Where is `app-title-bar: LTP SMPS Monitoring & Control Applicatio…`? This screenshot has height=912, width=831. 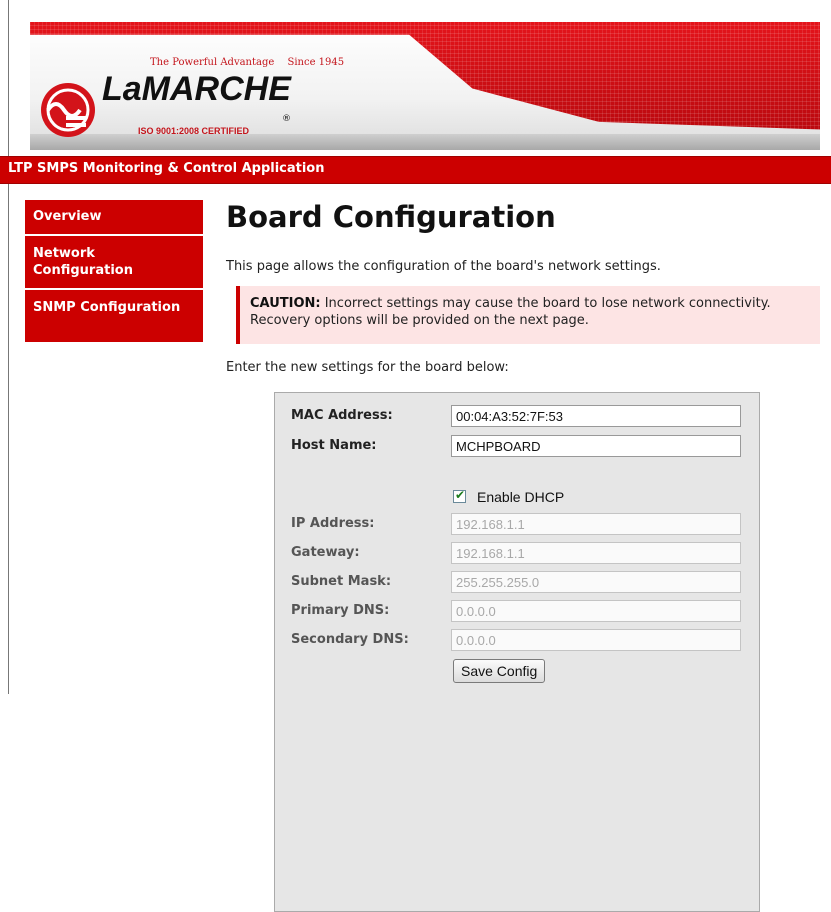 app-title-bar: LTP SMPS Monitoring & Control Applicatio… is located at coordinates (415, 170).